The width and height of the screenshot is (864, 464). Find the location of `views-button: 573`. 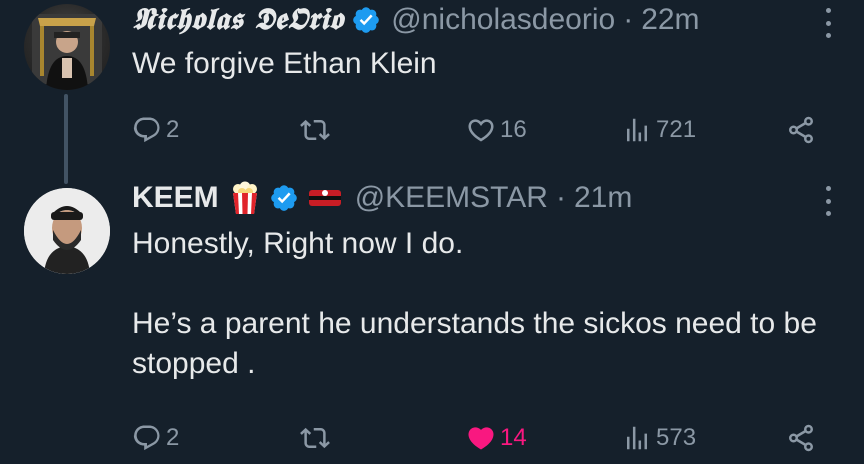

views-button: 573 is located at coordinates (659, 438).